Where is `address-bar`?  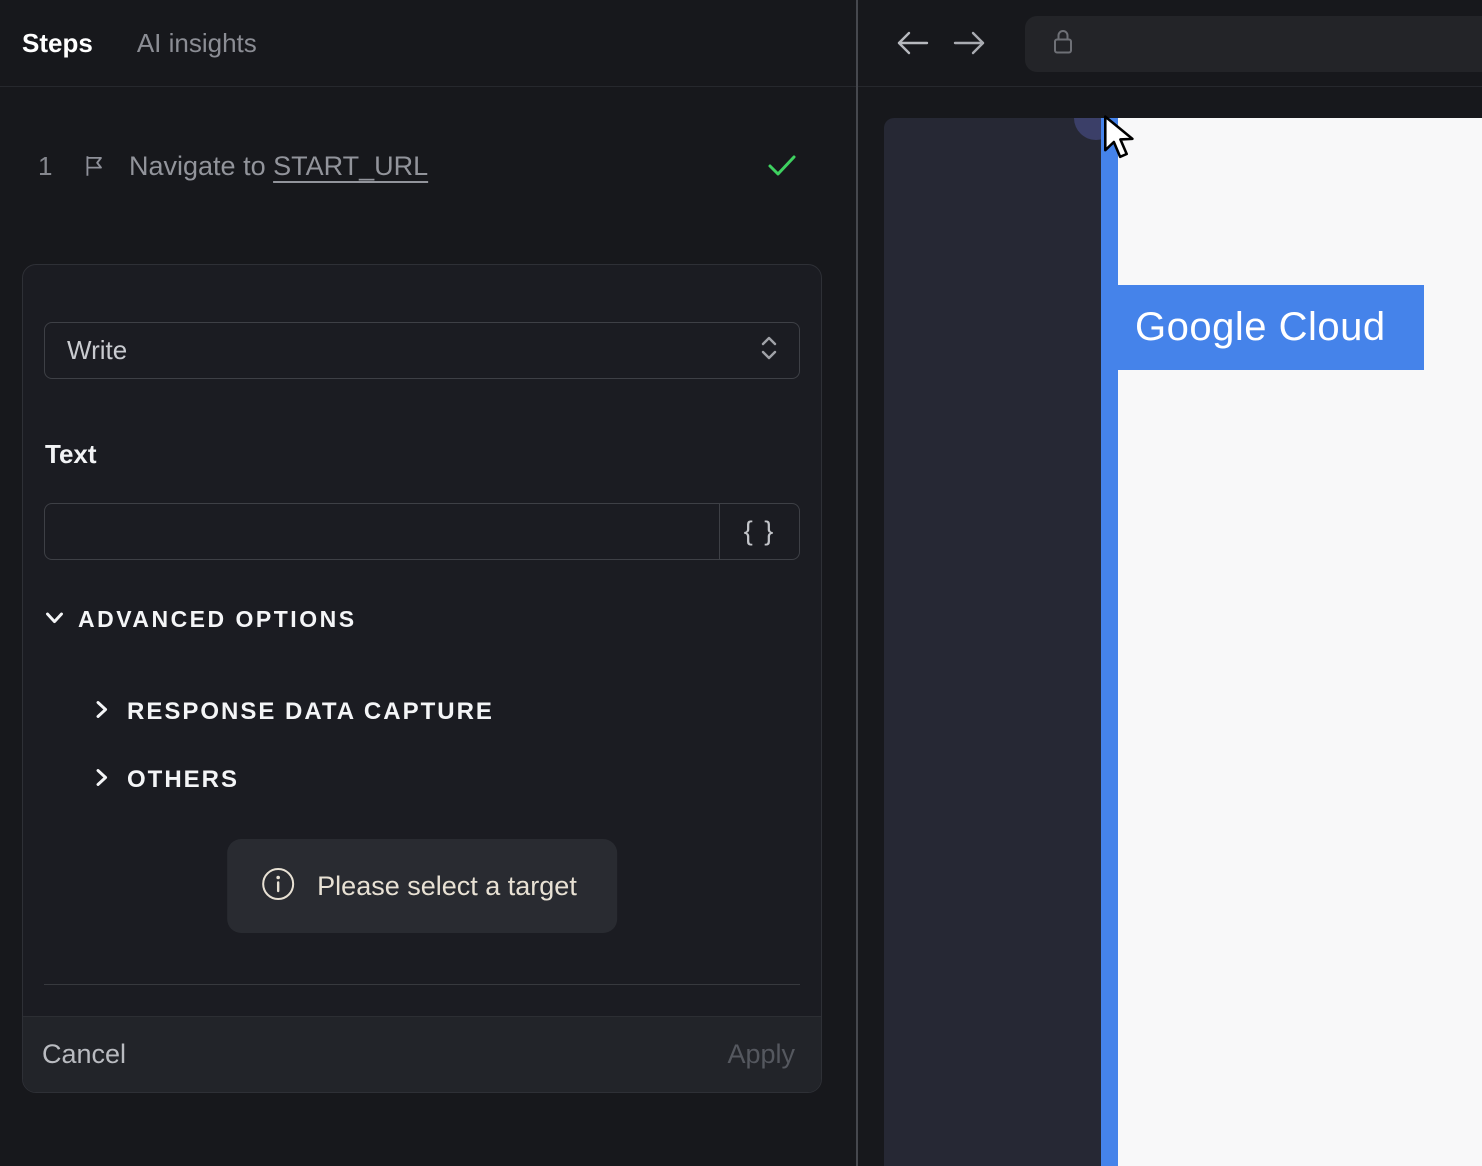
address-bar is located at coordinates (1253, 44).